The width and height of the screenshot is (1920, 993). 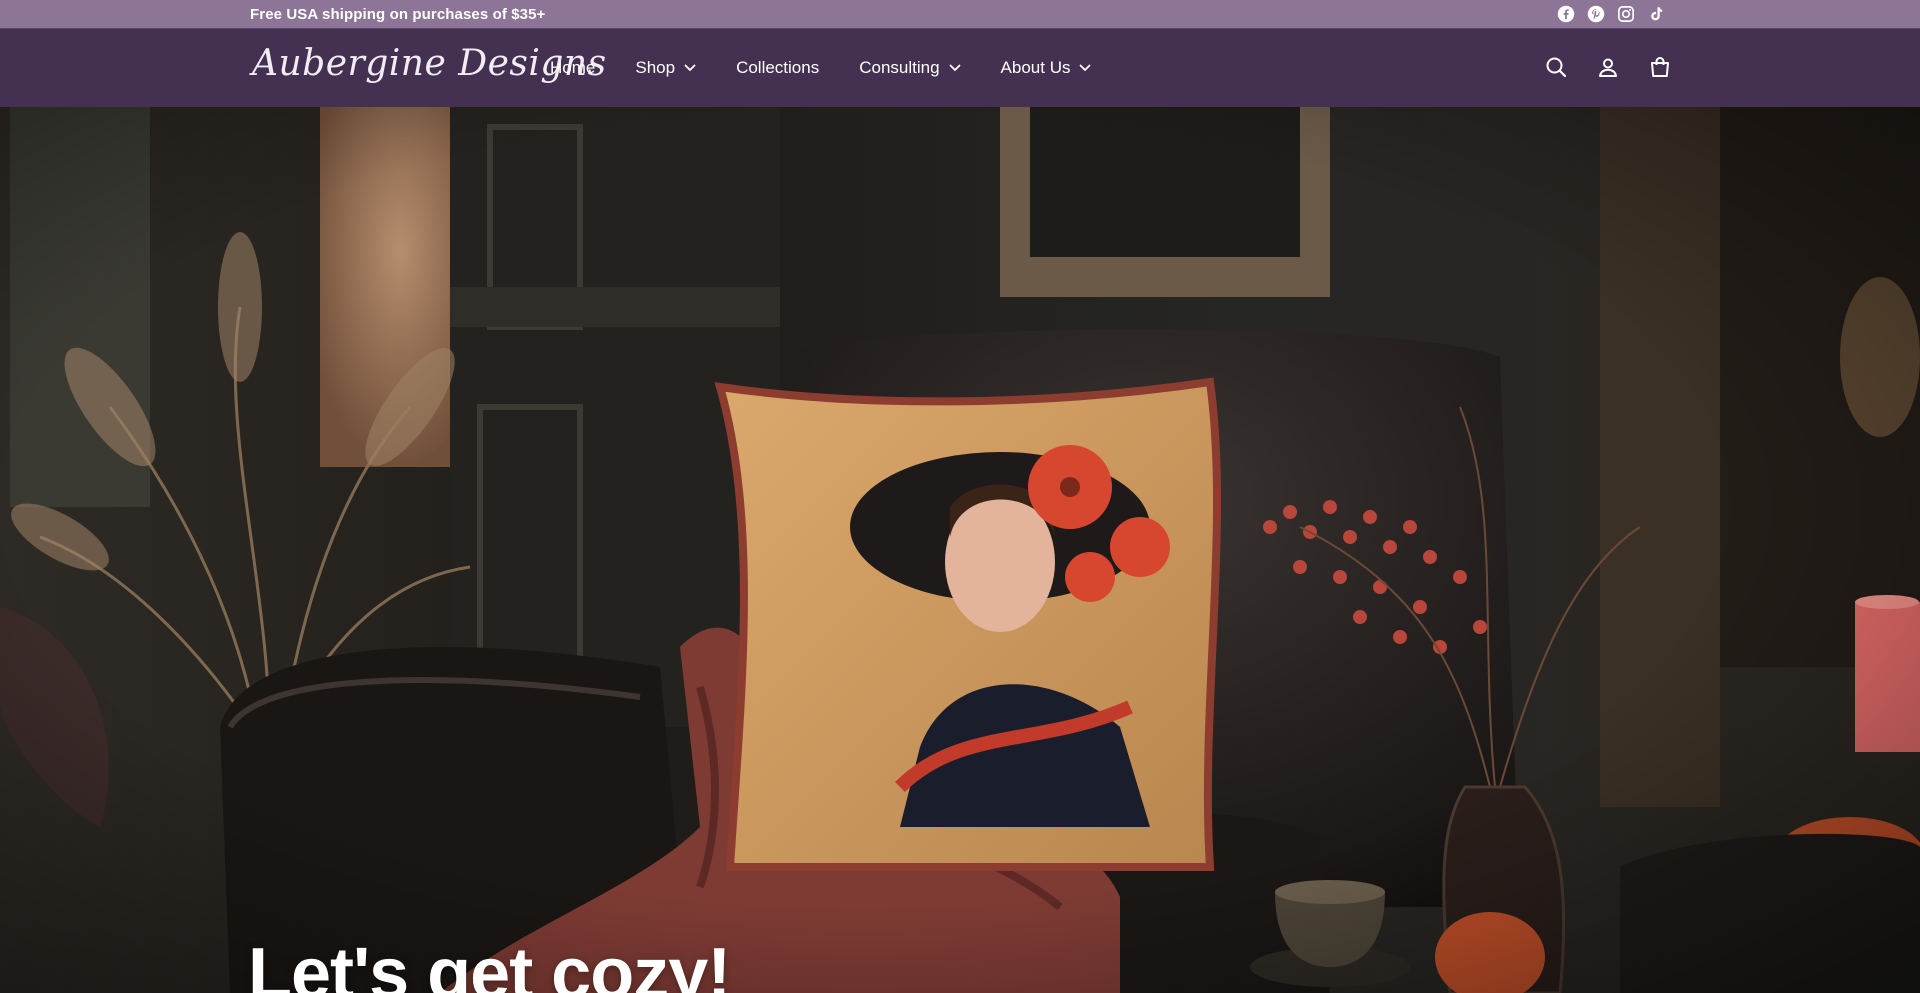 I want to click on instagram-icon, so click(x=1626, y=14).